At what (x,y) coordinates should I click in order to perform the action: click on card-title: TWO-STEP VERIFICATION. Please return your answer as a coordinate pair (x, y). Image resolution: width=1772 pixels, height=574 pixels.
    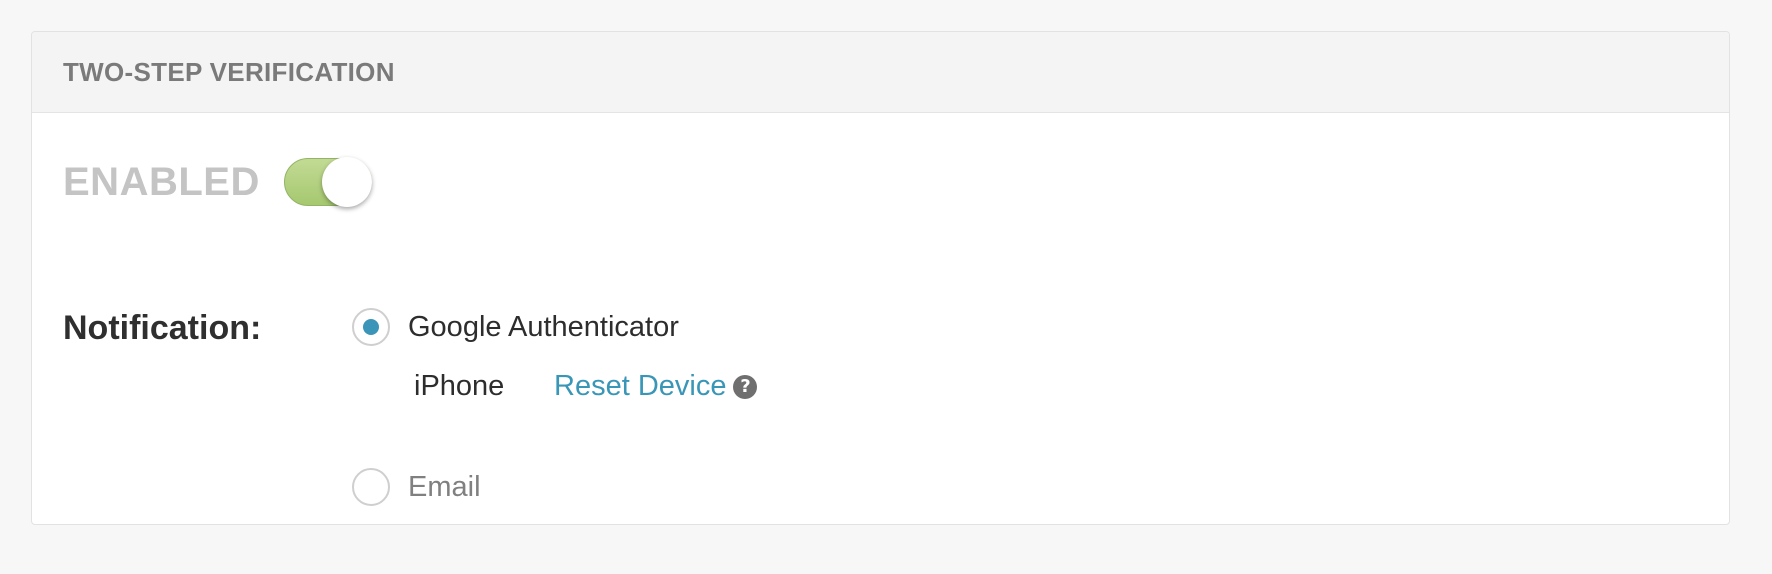
    Looking at the image, I should click on (229, 71).